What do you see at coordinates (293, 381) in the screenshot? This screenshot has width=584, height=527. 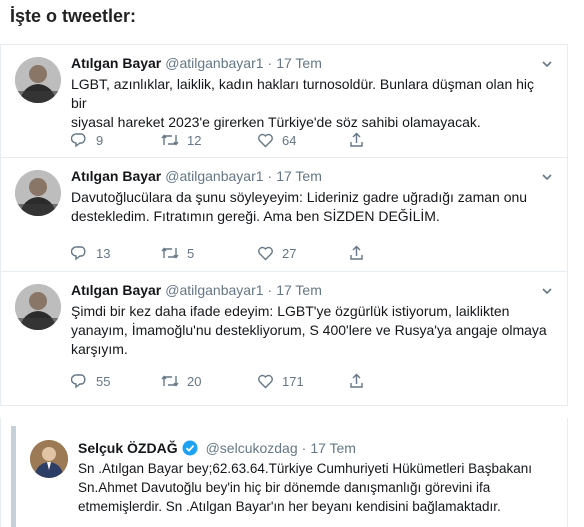 I see `like-count: 171` at bounding box center [293, 381].